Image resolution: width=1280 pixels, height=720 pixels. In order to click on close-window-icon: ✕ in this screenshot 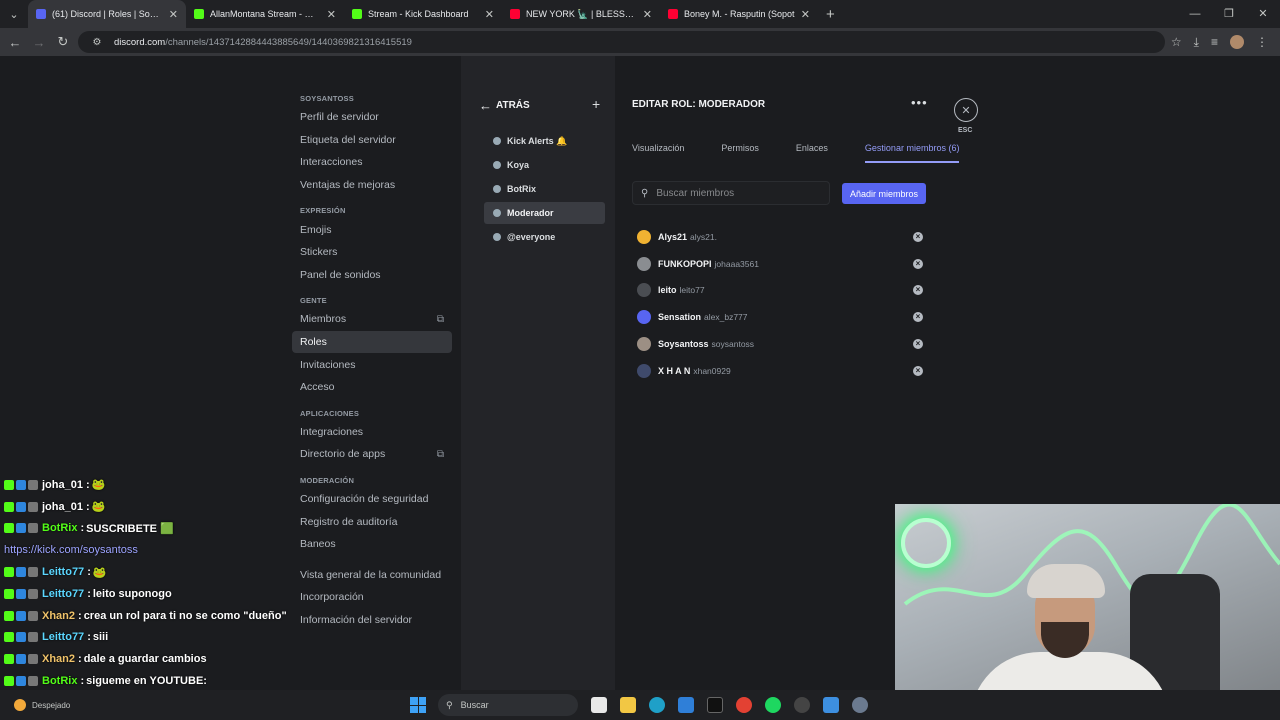, I will do `click(1263, 14)`.